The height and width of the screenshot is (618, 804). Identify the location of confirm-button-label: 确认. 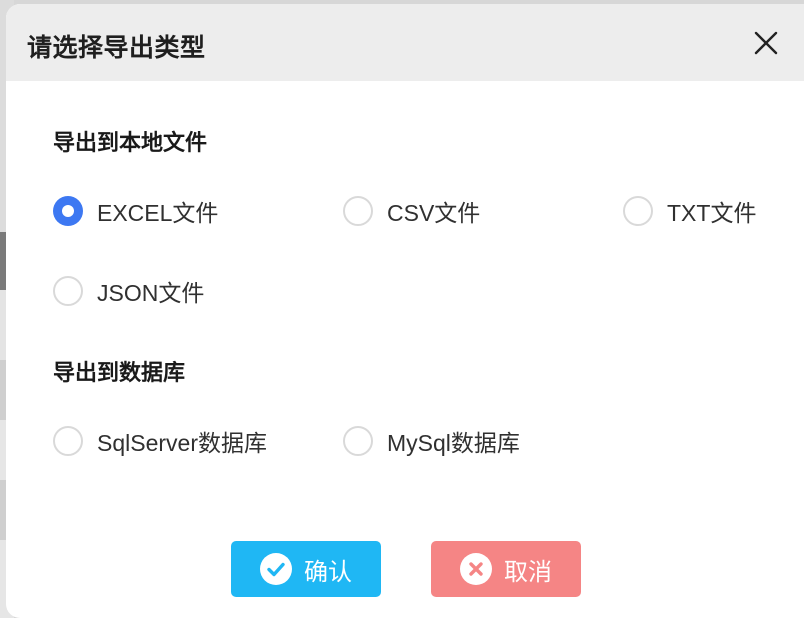
(328, 571).